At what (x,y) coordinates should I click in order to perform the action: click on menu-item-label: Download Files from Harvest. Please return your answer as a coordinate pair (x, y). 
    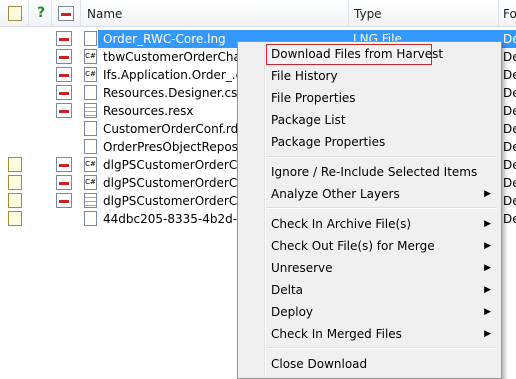
    Looking at the image, I should click on (357, 54).